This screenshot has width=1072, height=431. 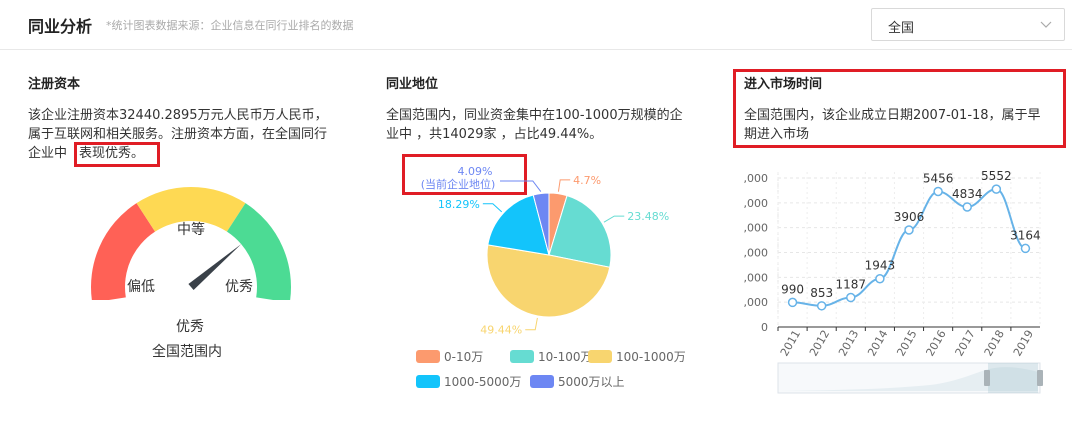 What do you see at coordinates (777, 134) in the screenshot?
I see `me-line-2: 期进入市场` at bounding box center [777, 134].